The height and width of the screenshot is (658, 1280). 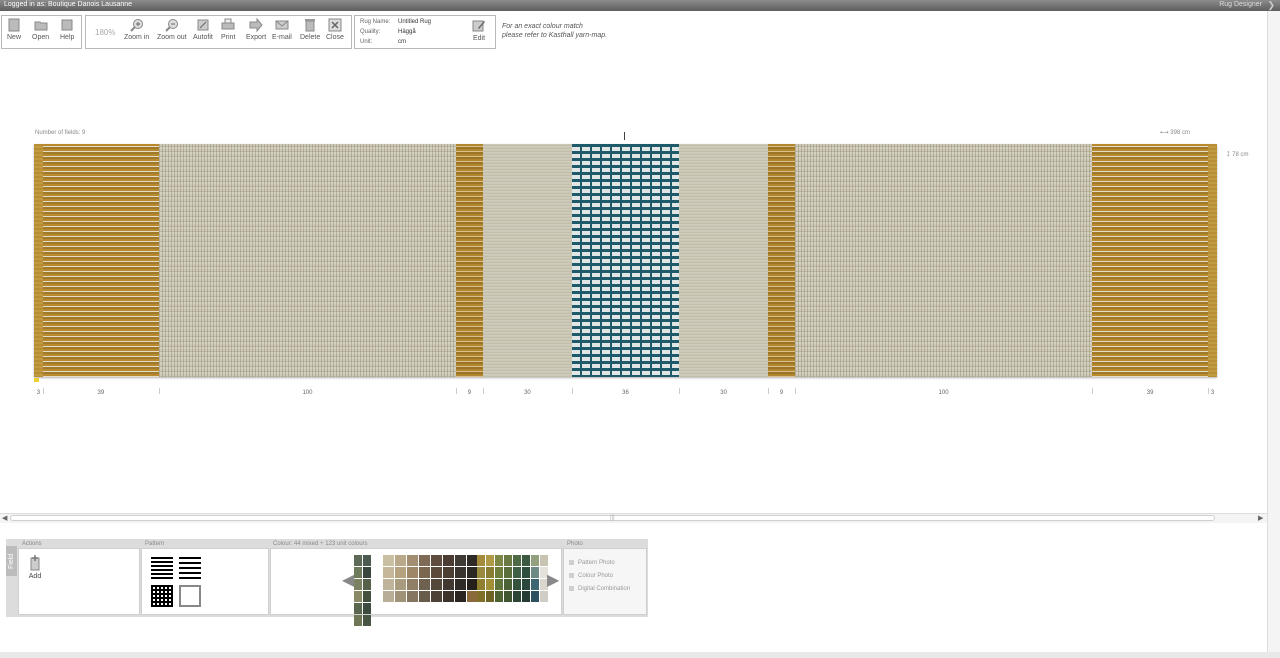 I want to click on right-edge-scrollbar, so click(x=1273, y=334).